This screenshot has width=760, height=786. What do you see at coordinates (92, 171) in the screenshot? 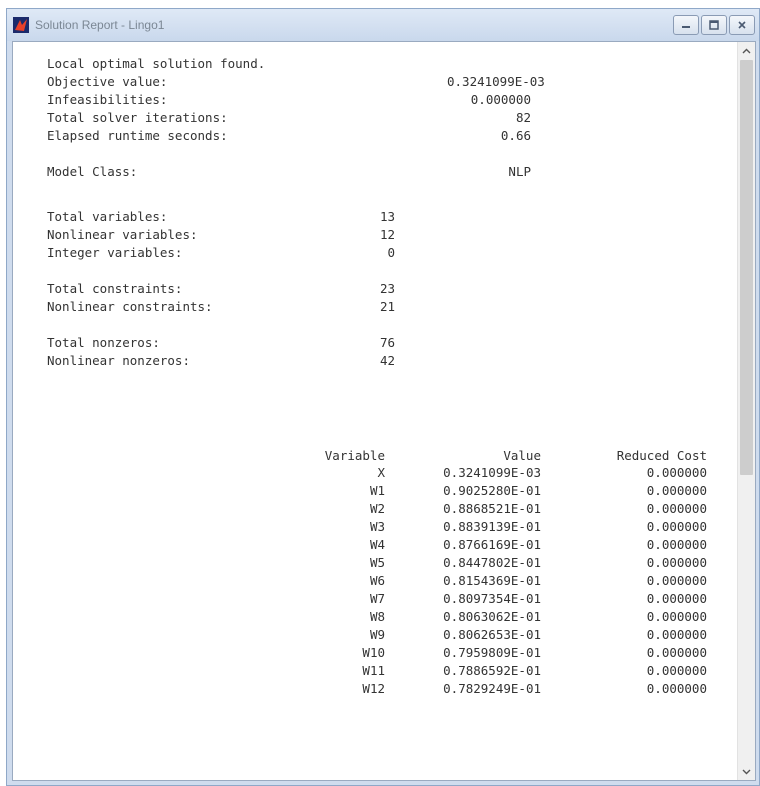
I see `model-class-label: Model Class:` at bounding box center [92, 171].